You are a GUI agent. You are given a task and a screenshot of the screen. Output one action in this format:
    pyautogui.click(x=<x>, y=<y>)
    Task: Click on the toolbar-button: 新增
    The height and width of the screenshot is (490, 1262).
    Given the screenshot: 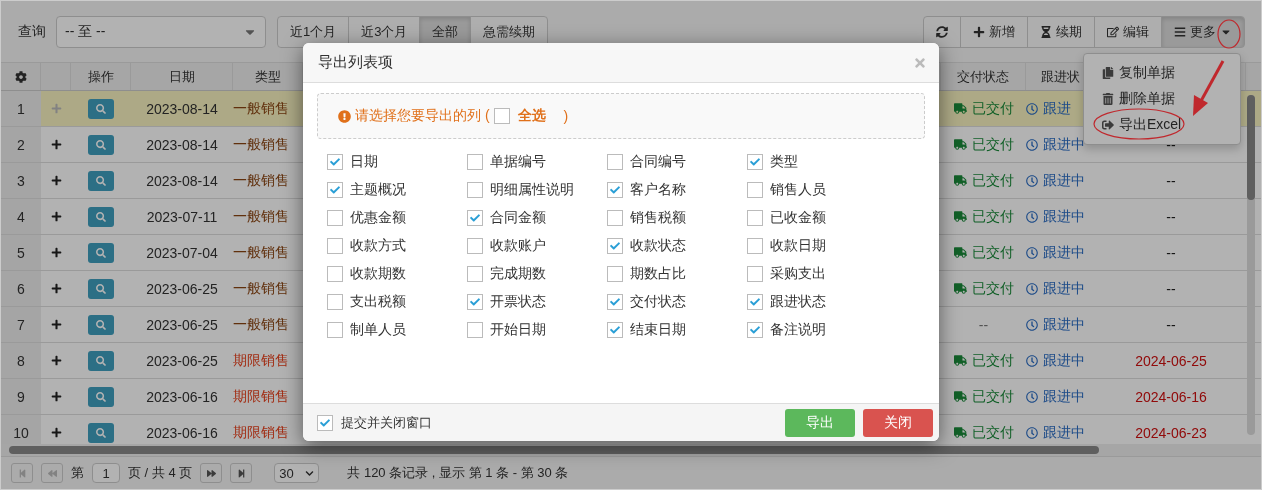 What is the action you would take?
    pyautogui.click(x=994, y=31)
    